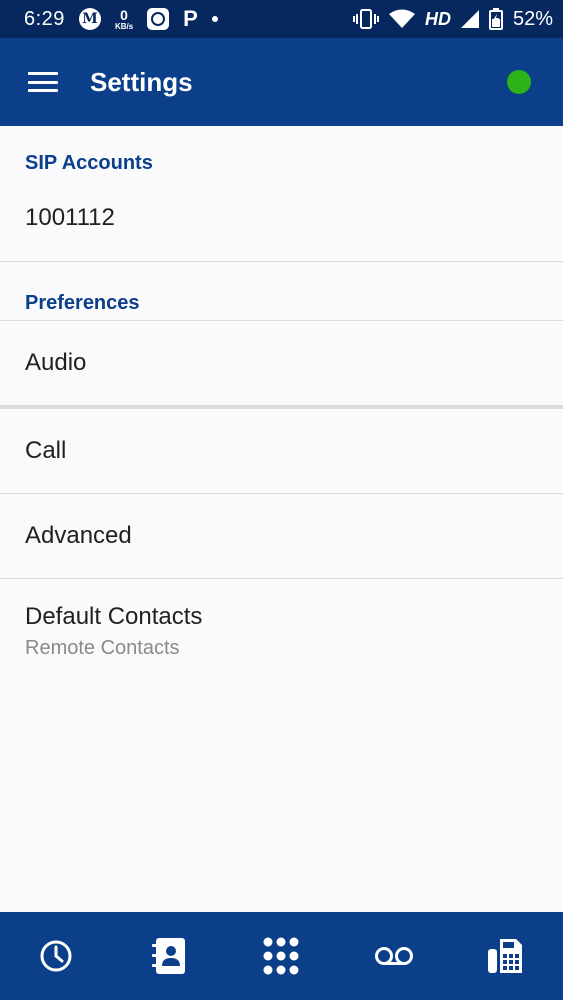  I want to click on battery-percent: 52%, so click(532, 18).